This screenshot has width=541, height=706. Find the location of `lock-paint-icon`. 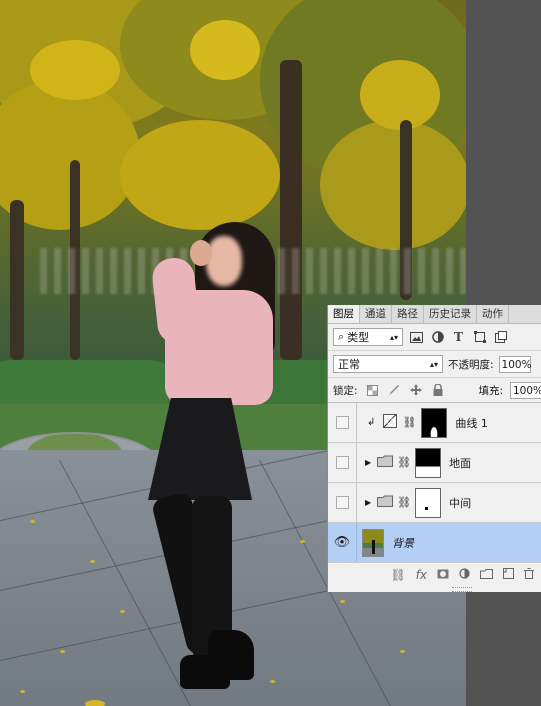

lock-paint-icon is located at coordinates (394, 390).